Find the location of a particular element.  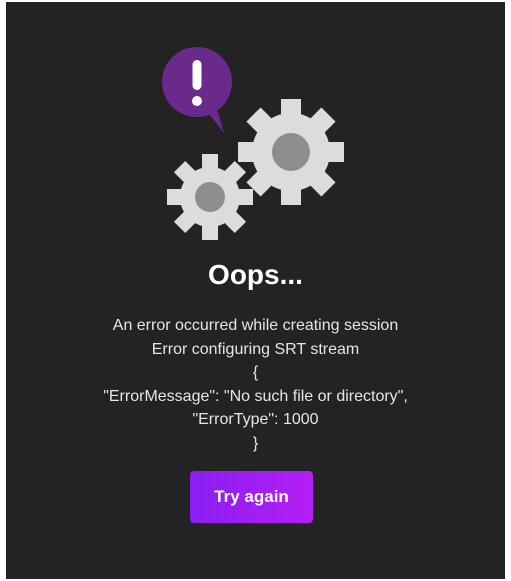

error-message-line: Error configuring SRT stream is located at coordinates (255, 349).